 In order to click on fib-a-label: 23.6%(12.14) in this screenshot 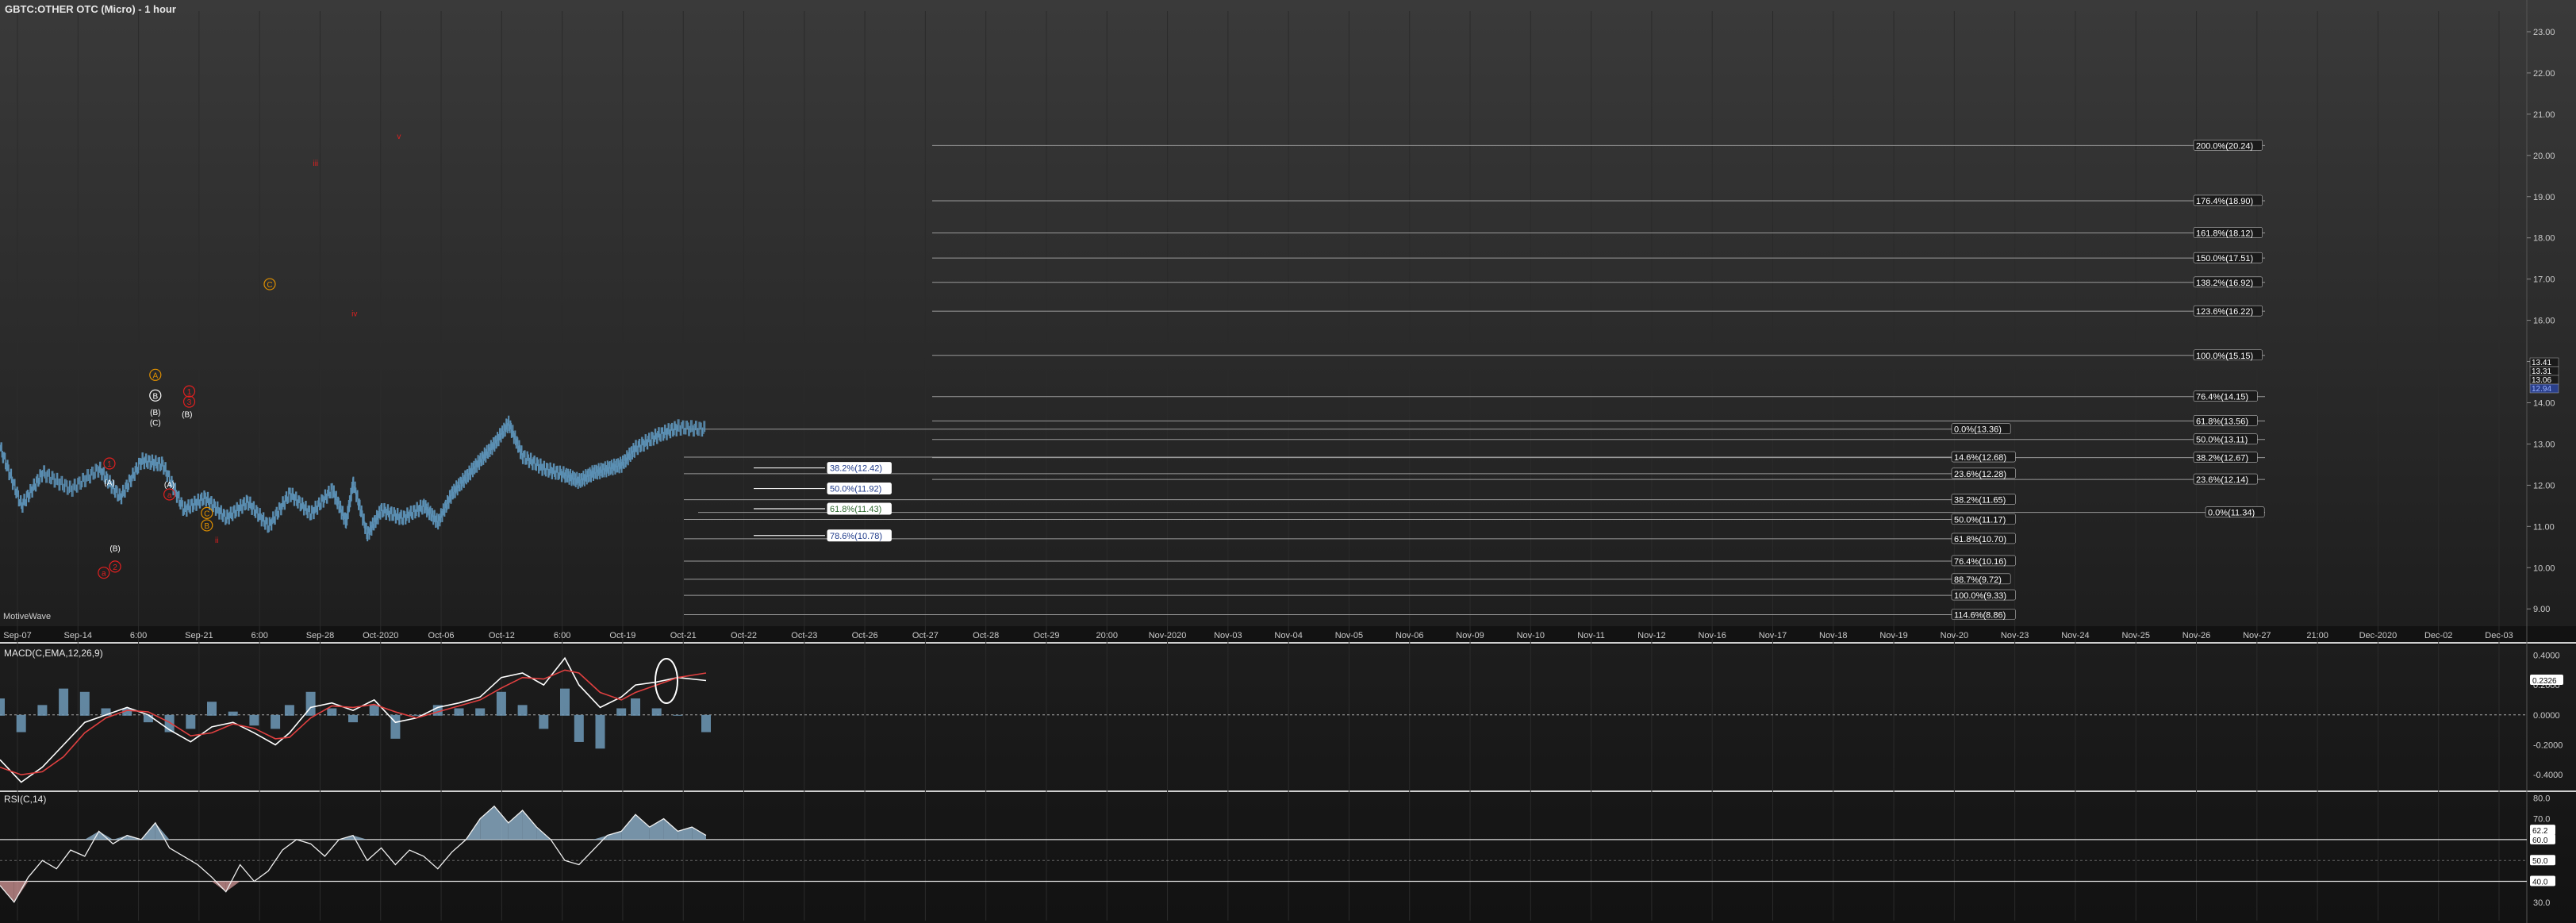, I will do `click(2222, 480)`.